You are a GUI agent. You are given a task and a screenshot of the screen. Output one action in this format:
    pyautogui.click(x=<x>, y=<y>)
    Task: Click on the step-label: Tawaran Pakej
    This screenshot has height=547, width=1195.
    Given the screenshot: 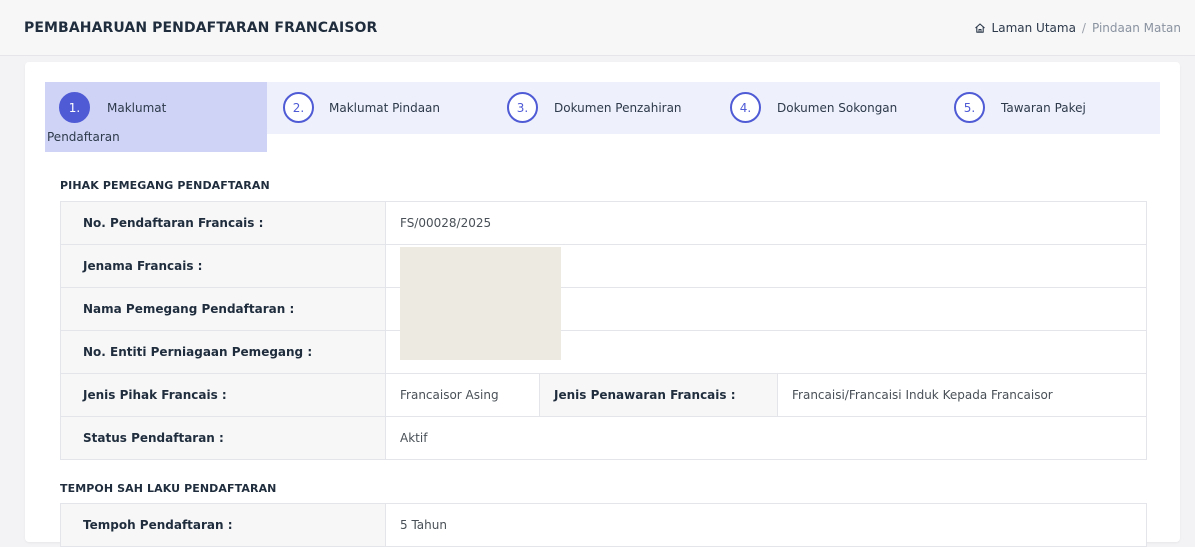 What is the action you would take?
    pyautogui.click(x=1043, y=108)
    